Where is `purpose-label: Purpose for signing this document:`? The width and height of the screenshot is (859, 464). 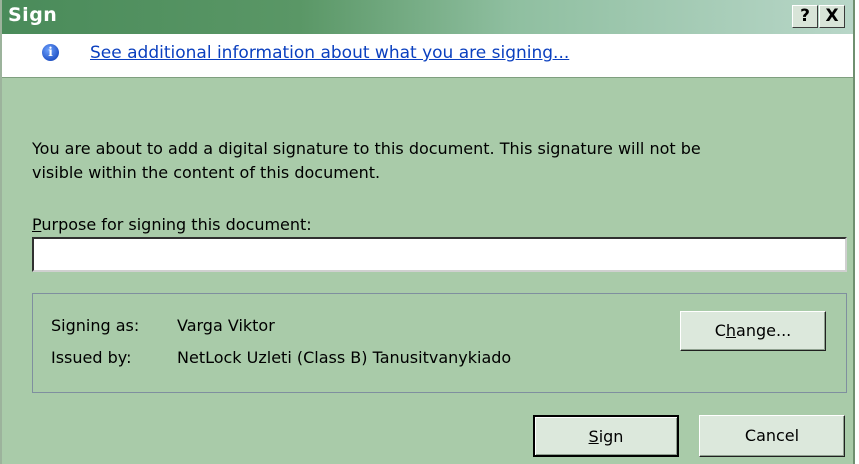
purpose-label: Purpose for signing this document: is located at coordinates (172, 224).